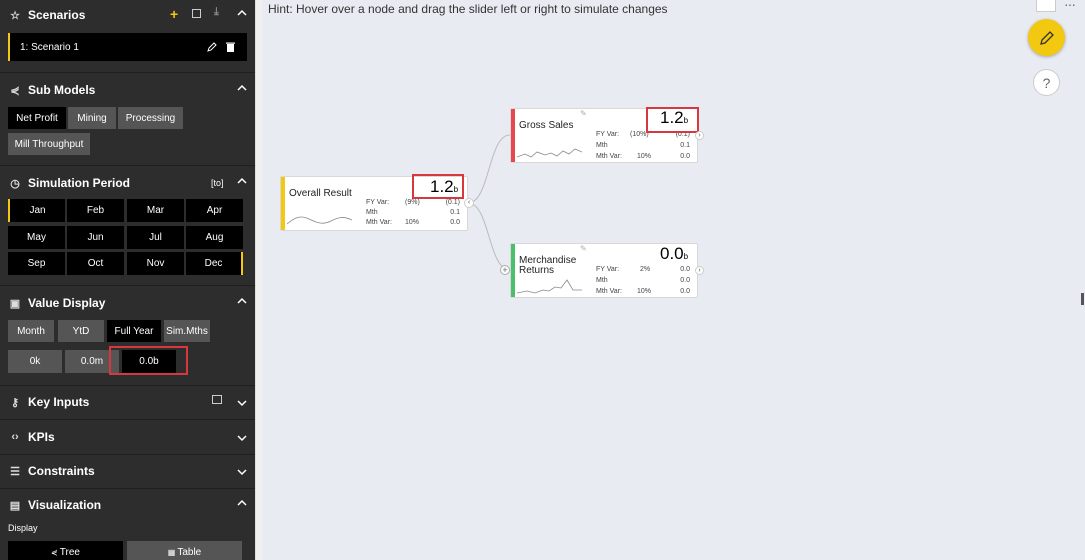 This screenshot has width=1085, height=560. I want to click on more-options-icon: ···, so click(1070, 6).